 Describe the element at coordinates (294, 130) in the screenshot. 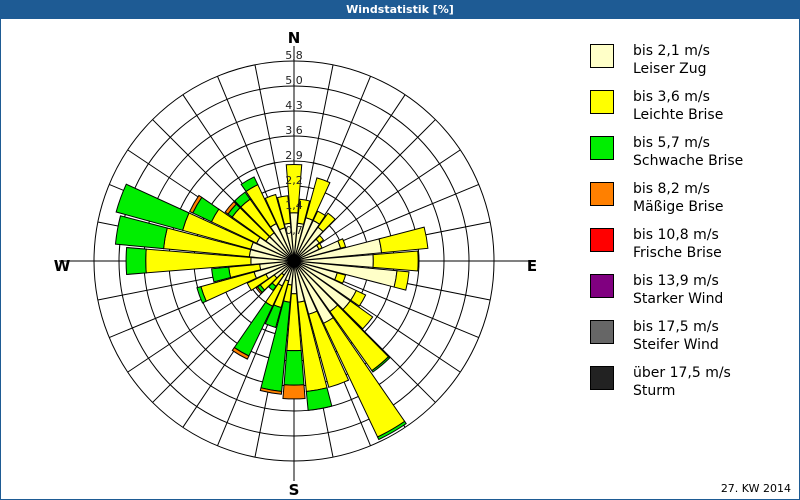

I see `radial-tick-label: 3,6` at that location.